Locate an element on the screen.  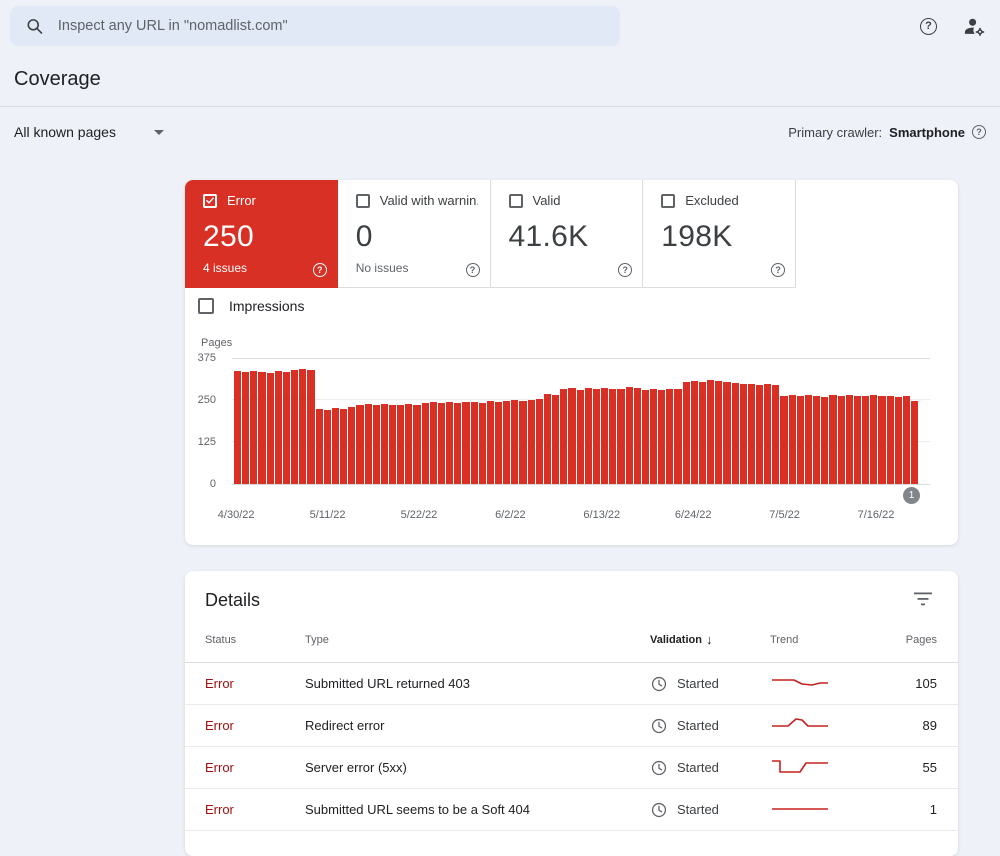
chart-scroll-badge: 1 is located at coordinates (911, 495).